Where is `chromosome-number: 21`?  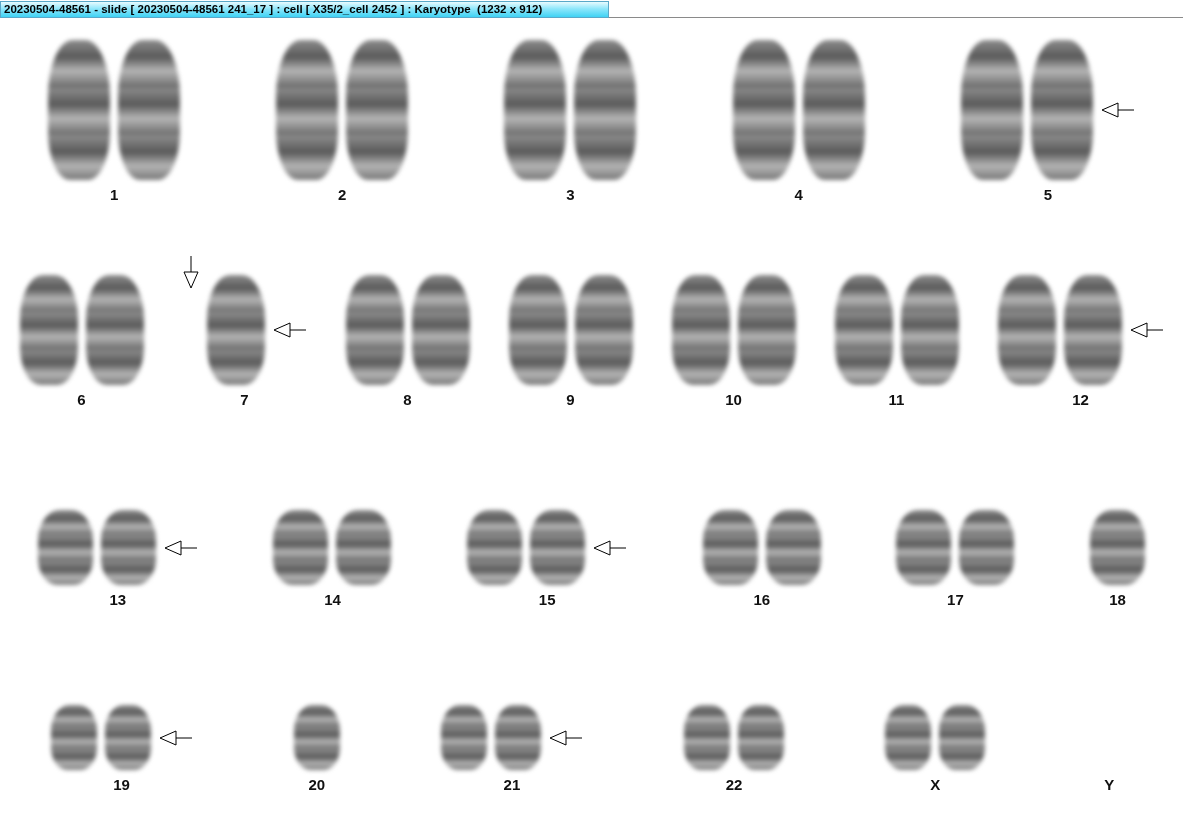
chromosome-number: 21 is located at coordinates (512, 784).